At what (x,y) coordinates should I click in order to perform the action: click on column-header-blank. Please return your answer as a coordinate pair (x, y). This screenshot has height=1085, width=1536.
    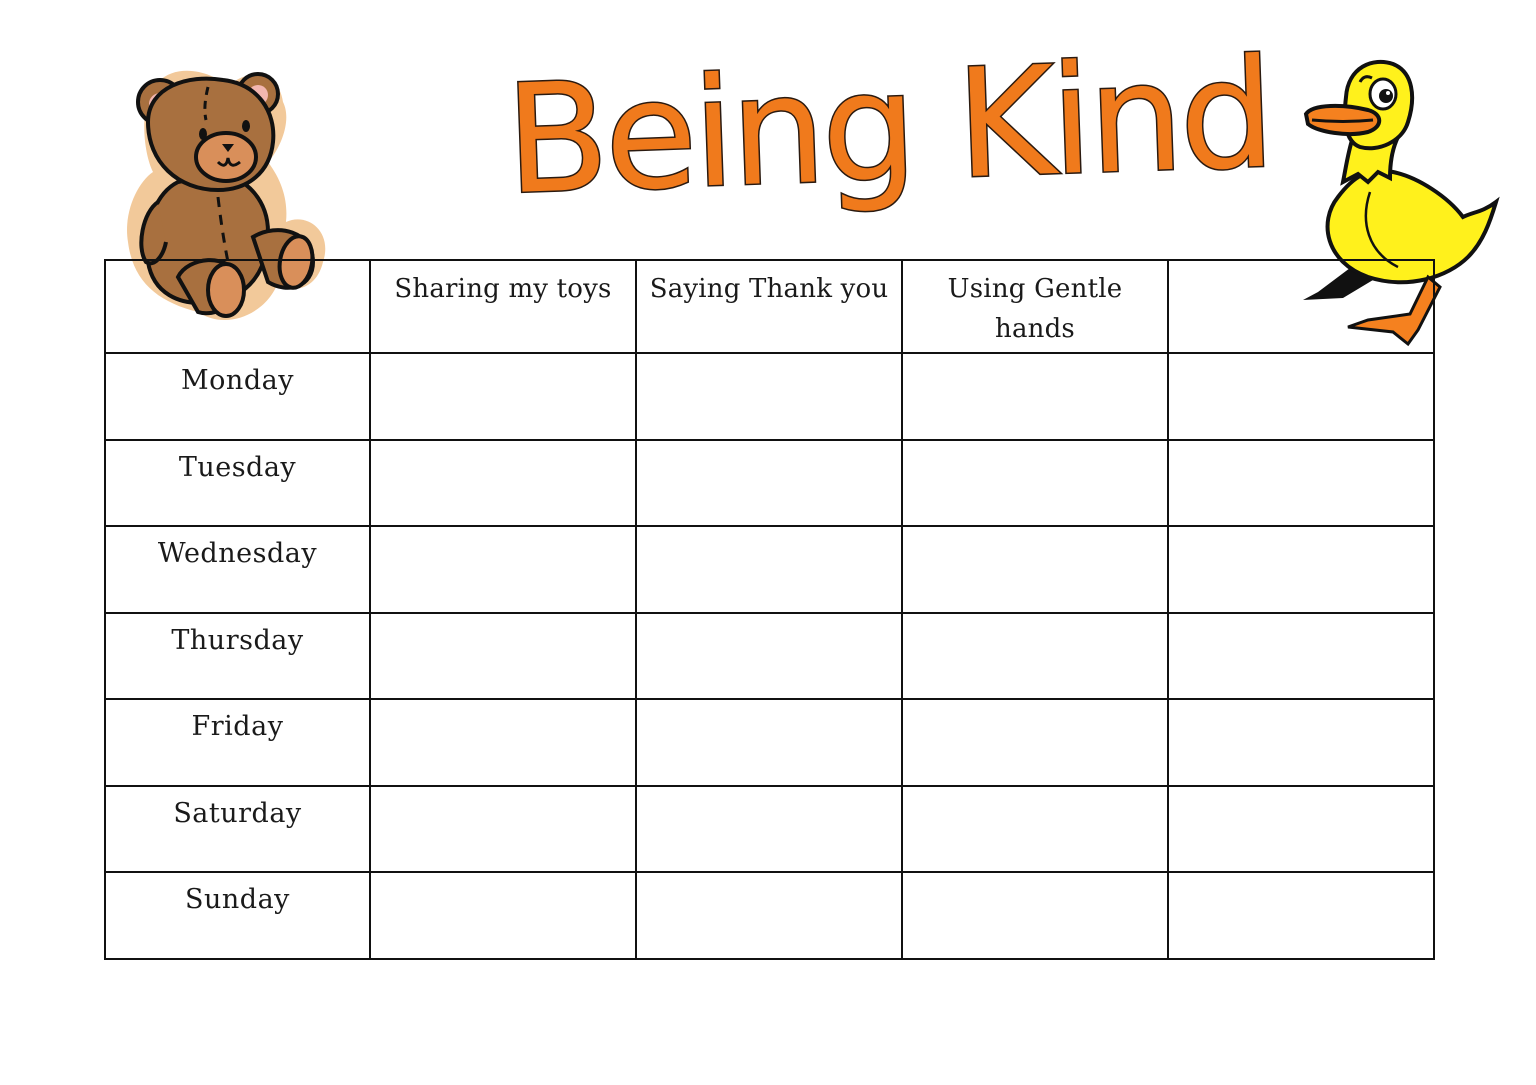
    Looking at the image, I should click on (1301, 306).